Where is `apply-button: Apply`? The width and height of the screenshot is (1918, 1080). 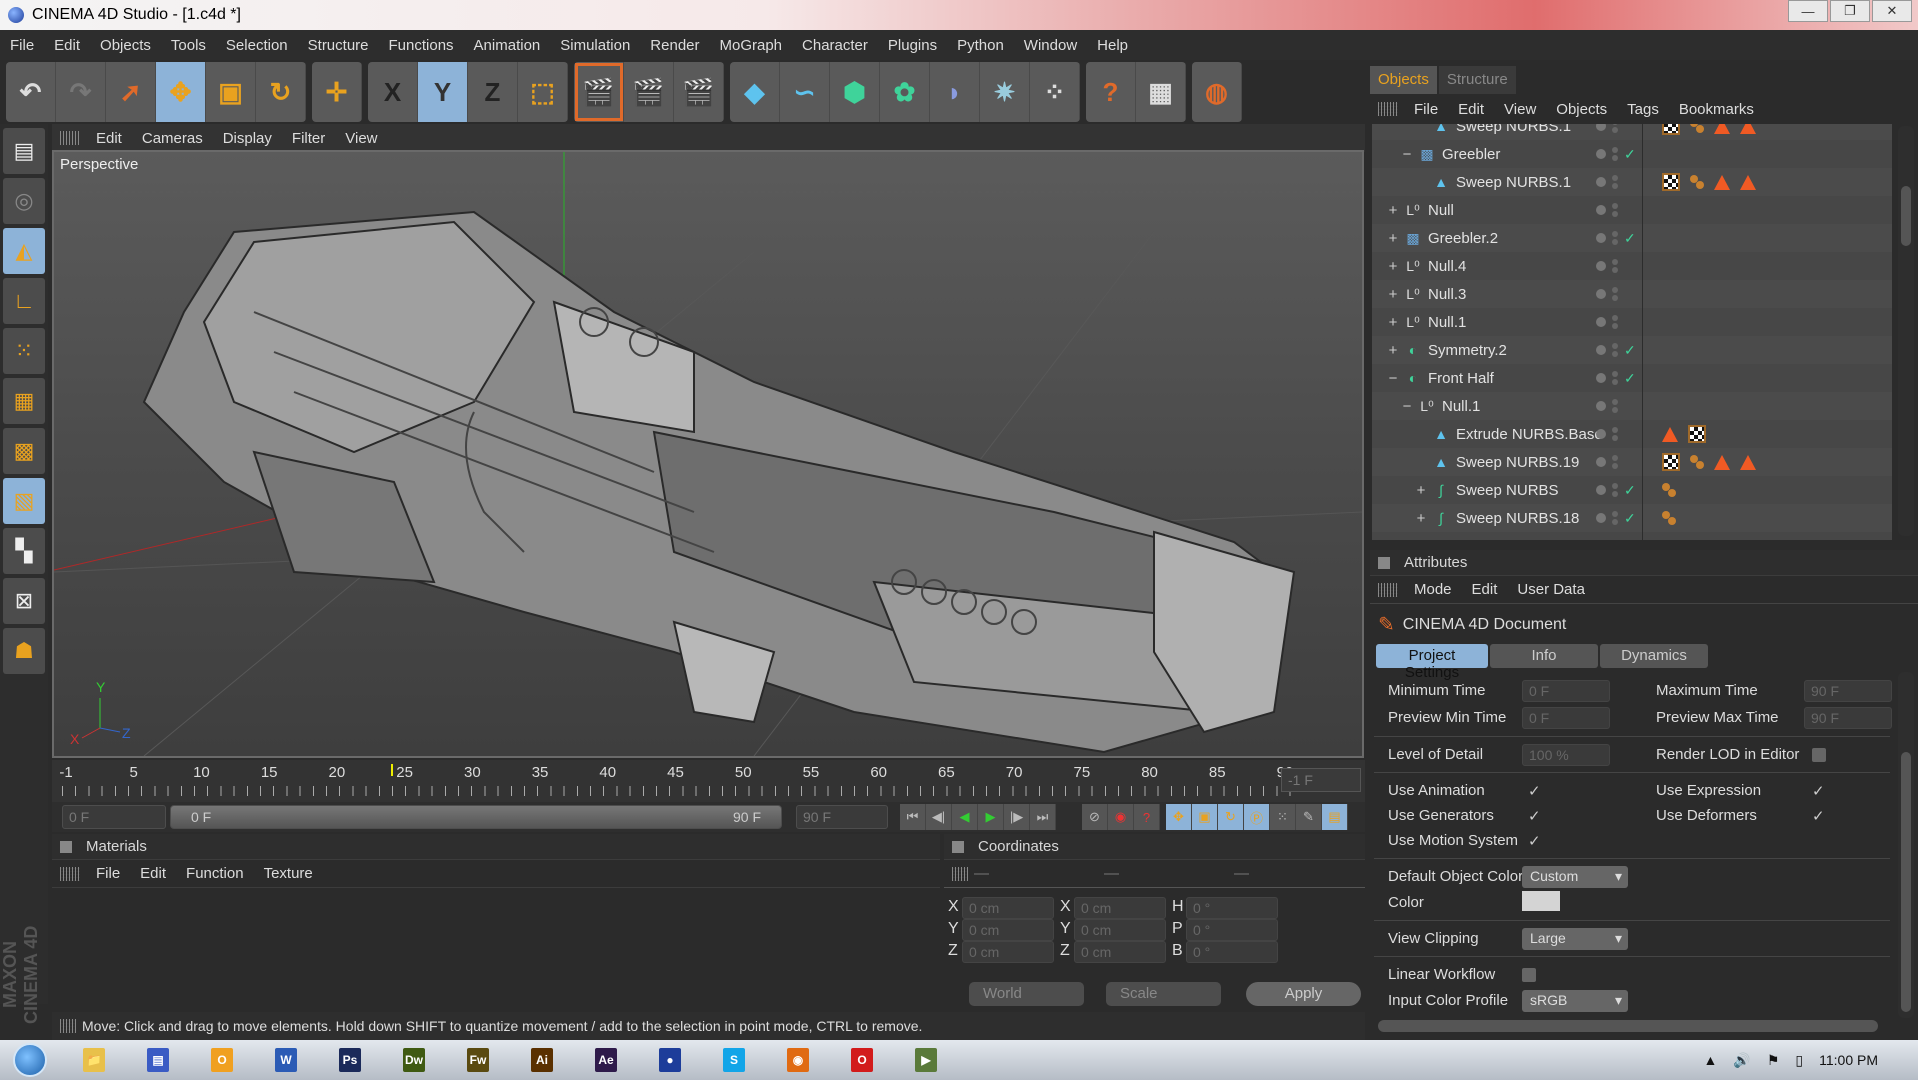 apply-button: Apply is located at coordinates (1303, 994).